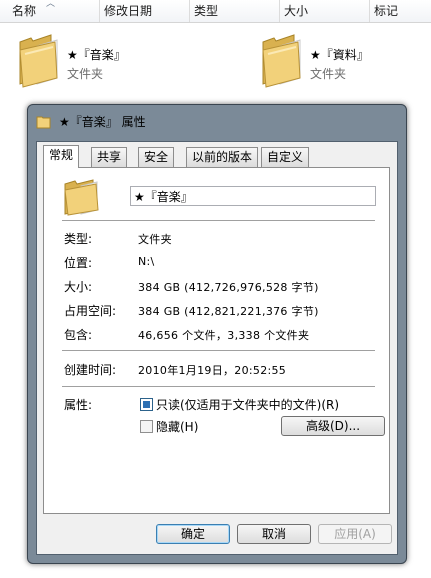 Image resolution: width=431 pixels, height=578 pixels. What do you see at coordinates (355, 534) in the screenshot?
I see `apply-button: 应用(A)` at bounding box center [355, 534].